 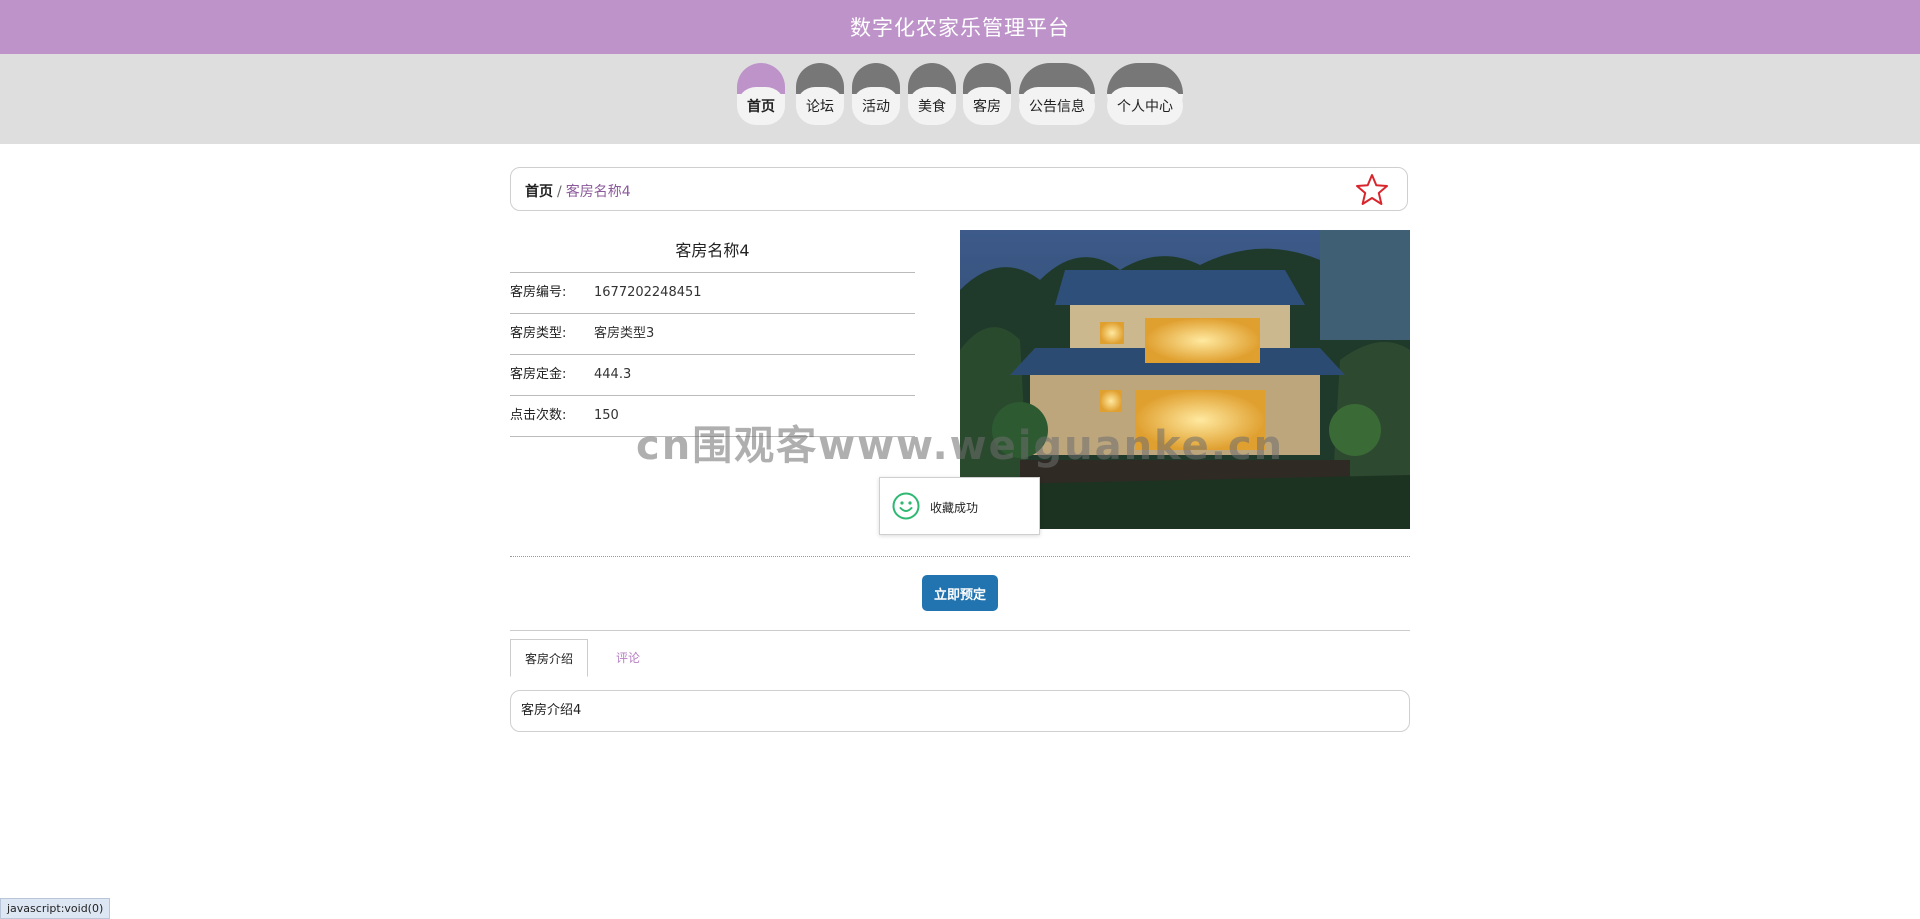 I want to click on field-row-room-number: 客房编号: 1677202248451, so click(x=712, y=293).